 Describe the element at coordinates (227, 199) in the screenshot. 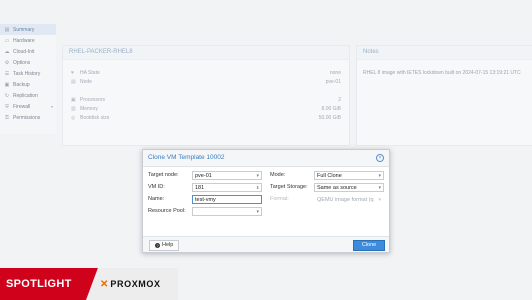

I see `name-input: test-vmy` at that location.